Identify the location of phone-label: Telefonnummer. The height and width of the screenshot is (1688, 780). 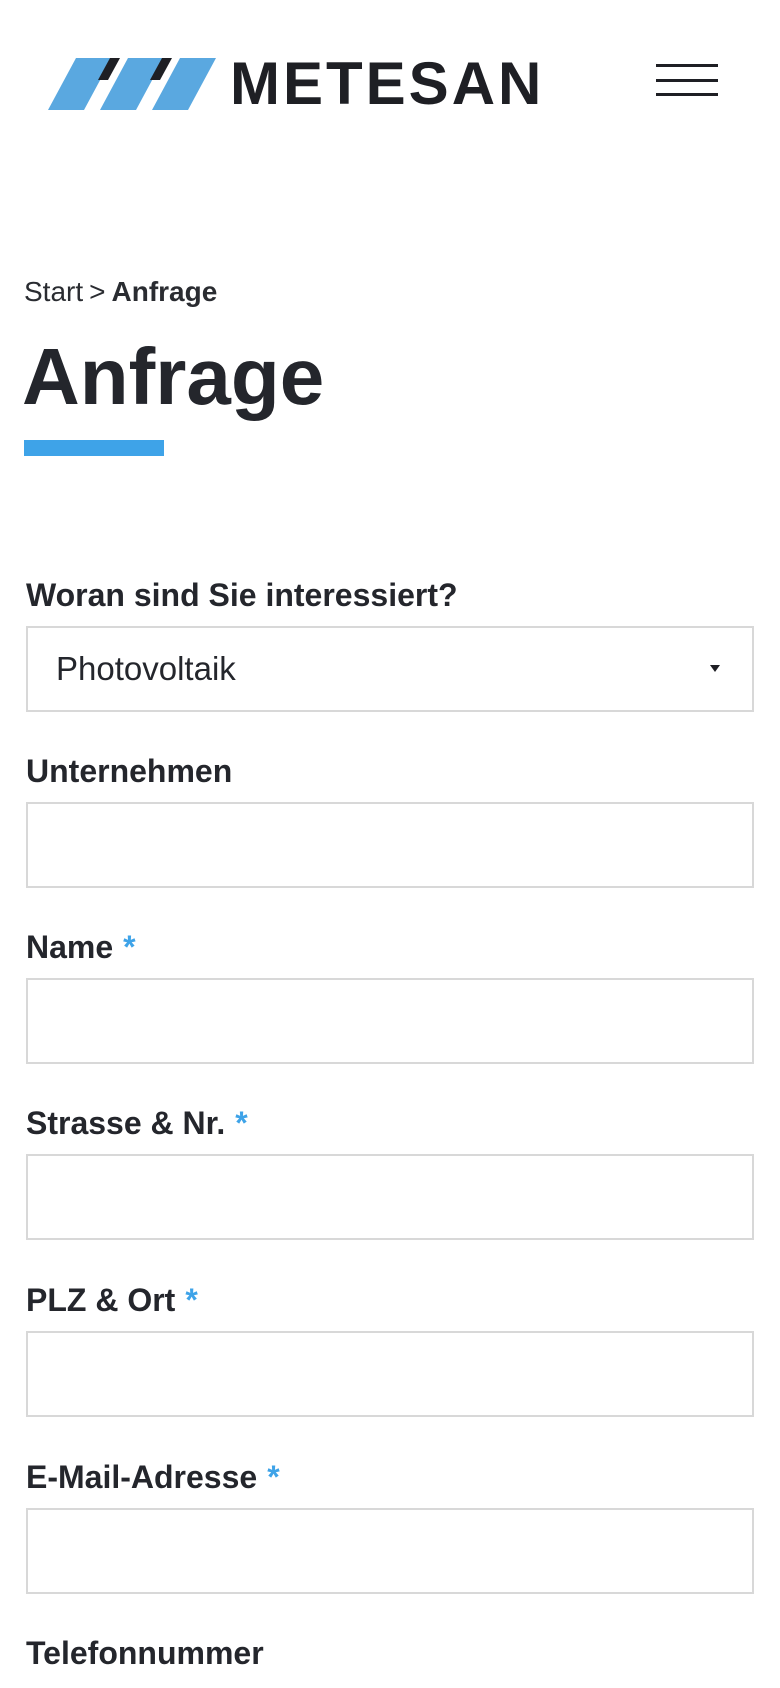
(145, 1653).